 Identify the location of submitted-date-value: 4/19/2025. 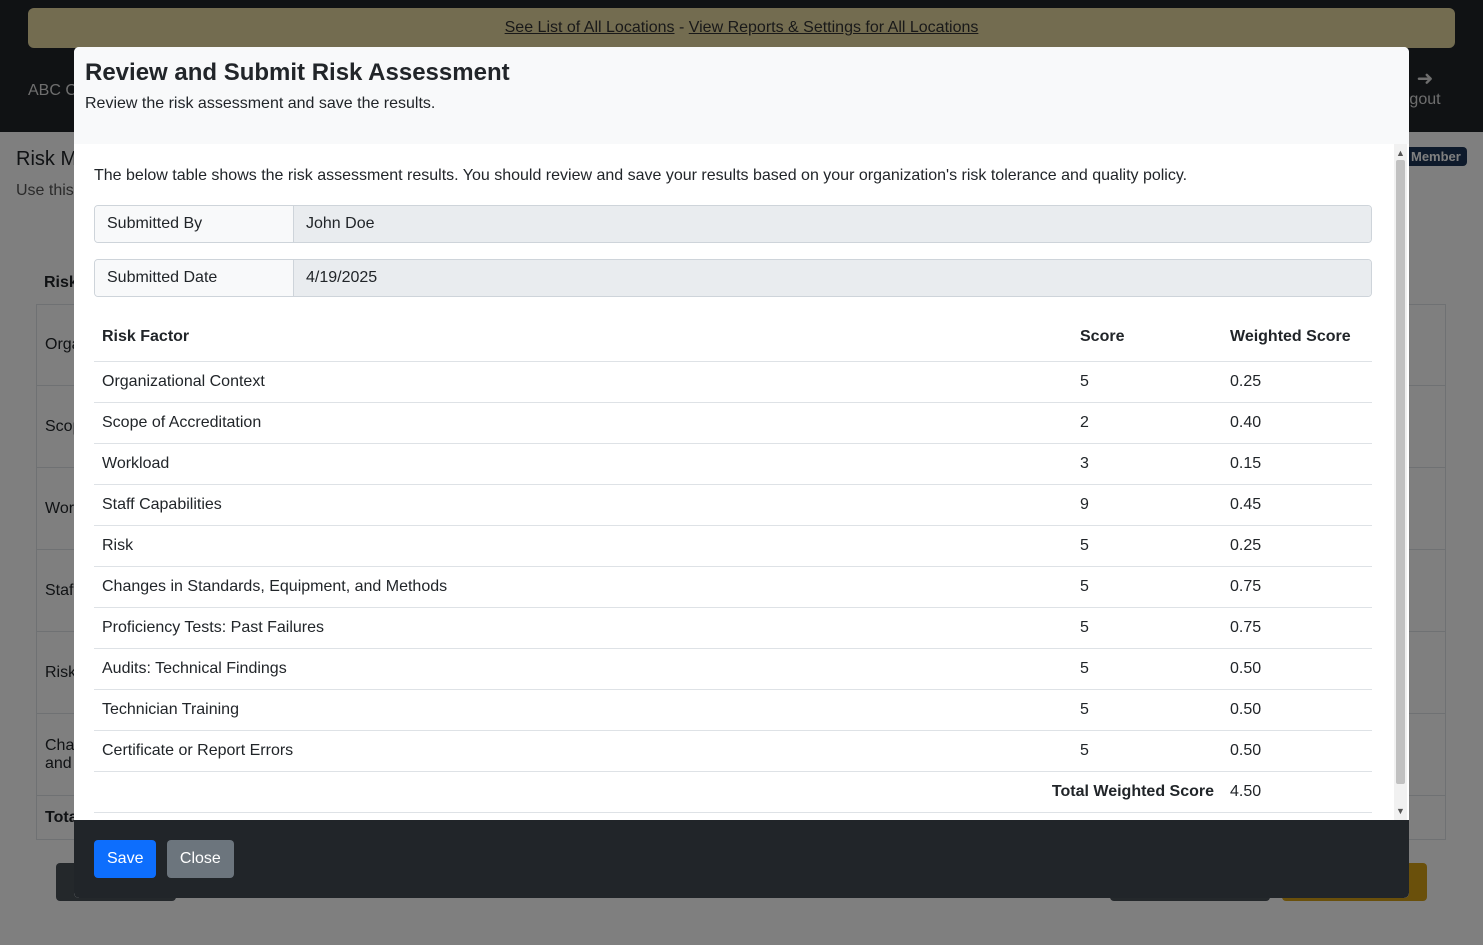
(832, 278).